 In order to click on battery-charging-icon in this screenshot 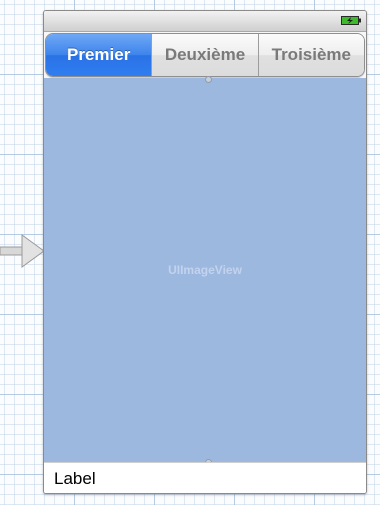, I will do `click(351, 20)`.